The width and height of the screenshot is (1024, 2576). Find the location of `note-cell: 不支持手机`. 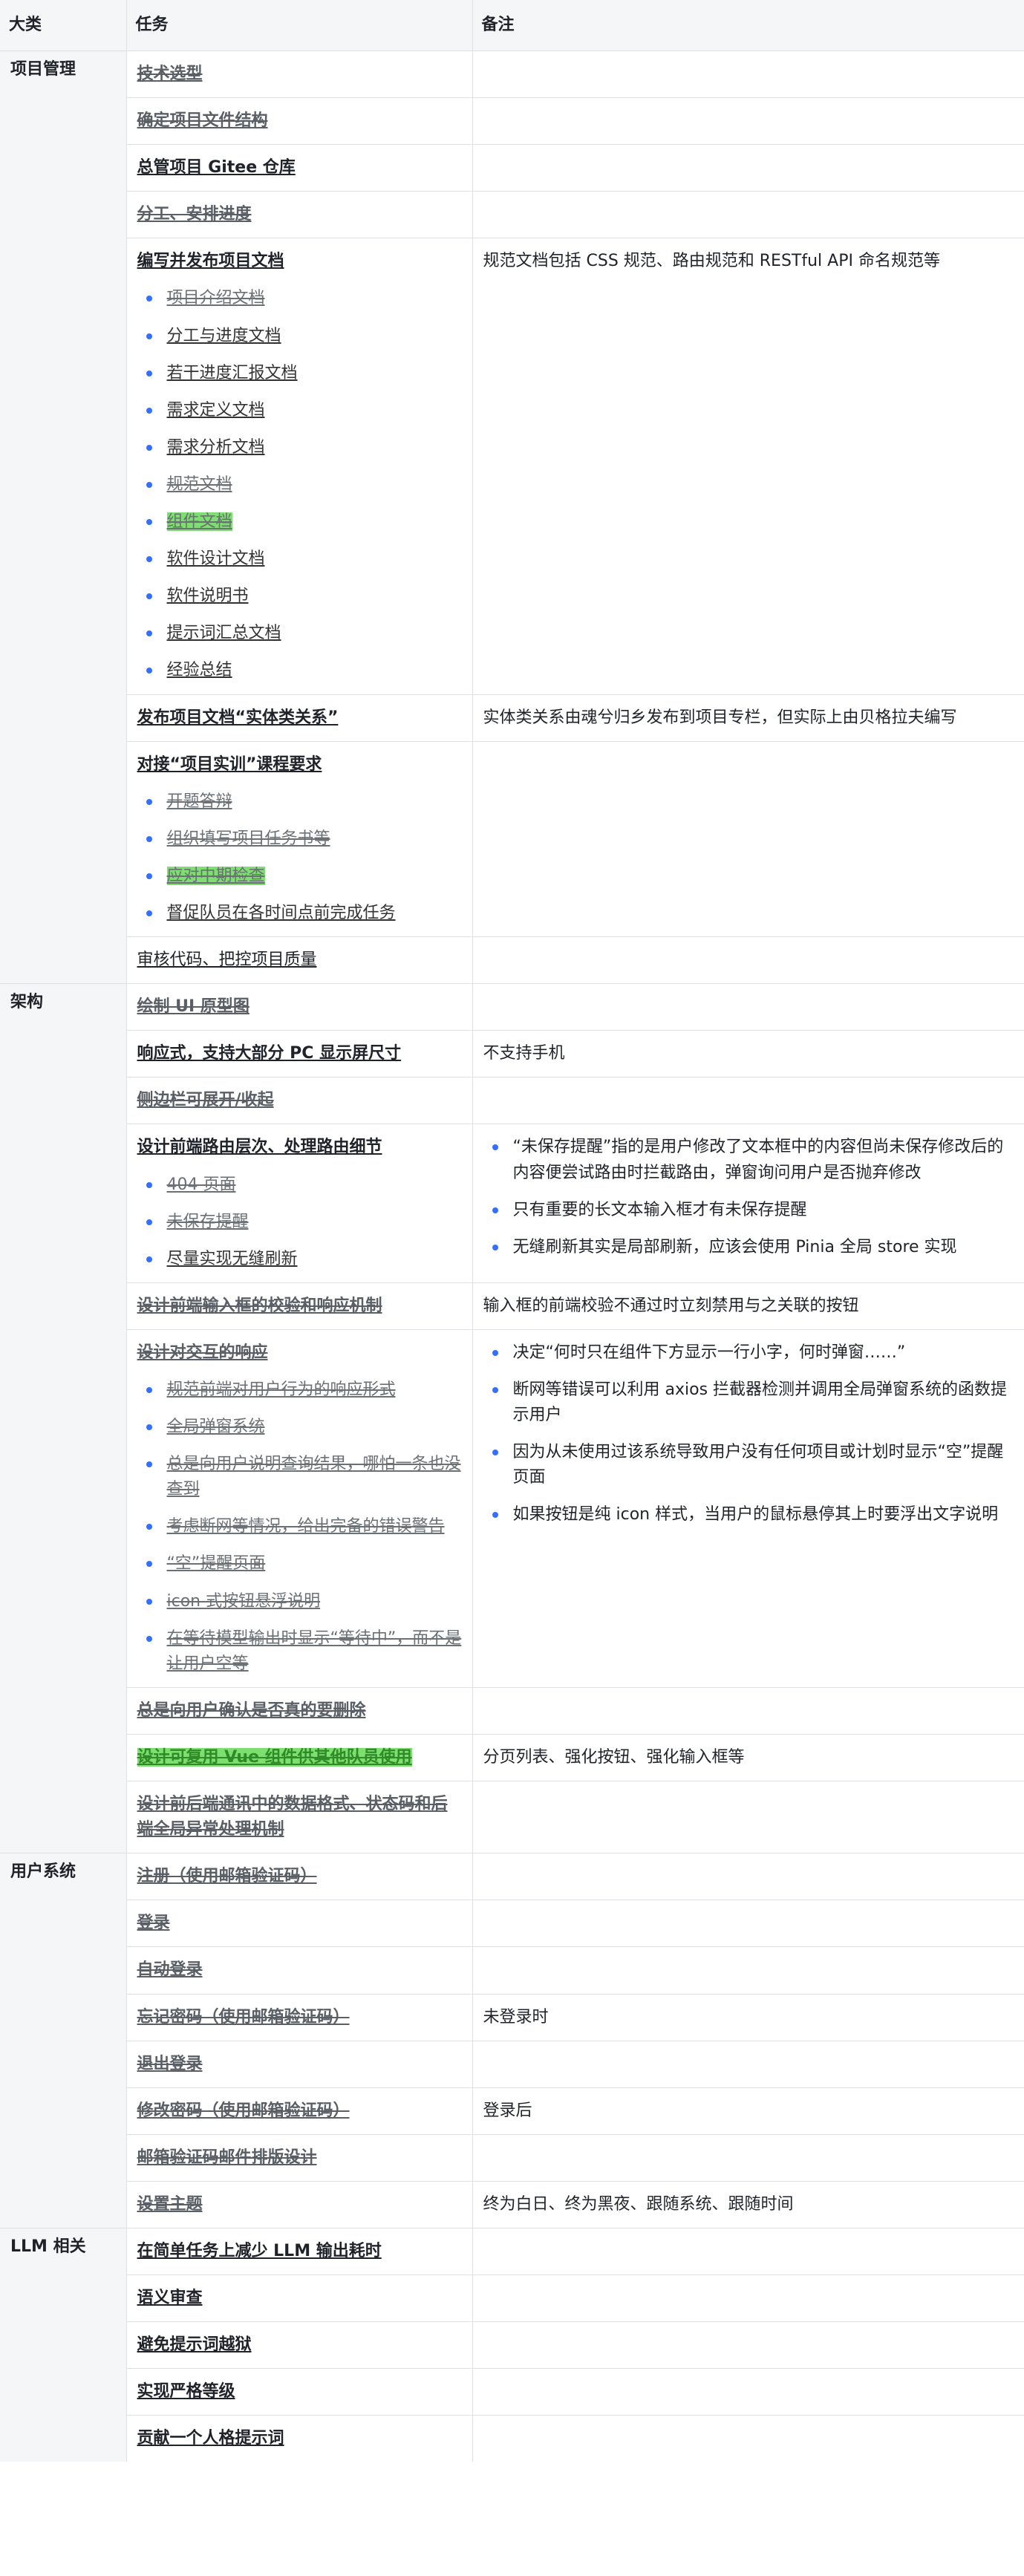

note-cell: 不支持手机 is located at coordinates (748, 1053).